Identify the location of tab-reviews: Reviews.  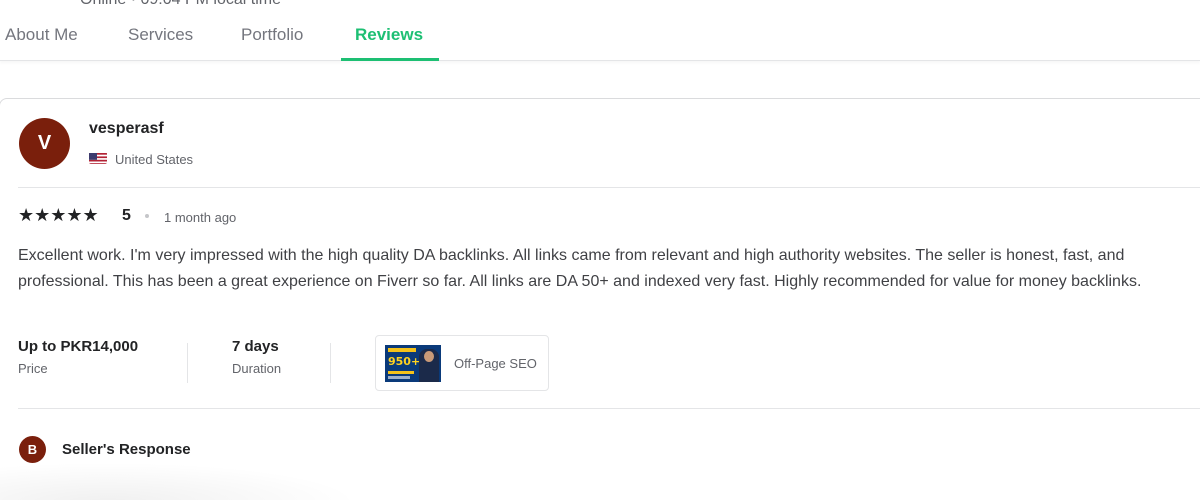
(389, 35).